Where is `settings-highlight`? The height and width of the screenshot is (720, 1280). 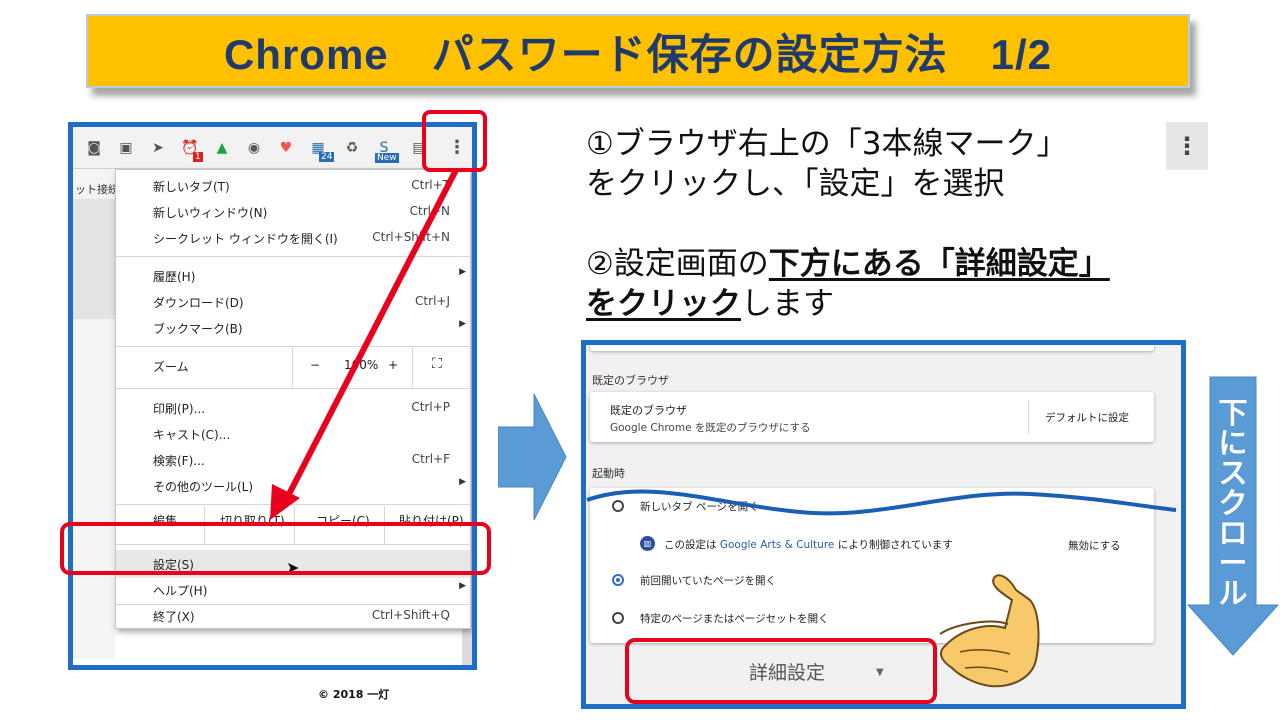 settings-highlight is located at coordinates (275, 548).